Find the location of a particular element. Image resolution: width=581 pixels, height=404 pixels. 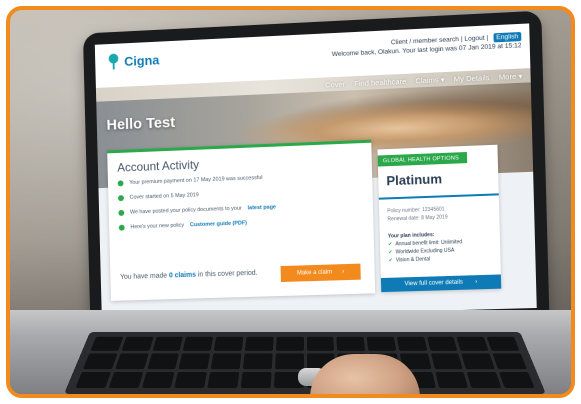

customer-guide-link: Customer guide (PDF) is located at coordinates (218, 224).